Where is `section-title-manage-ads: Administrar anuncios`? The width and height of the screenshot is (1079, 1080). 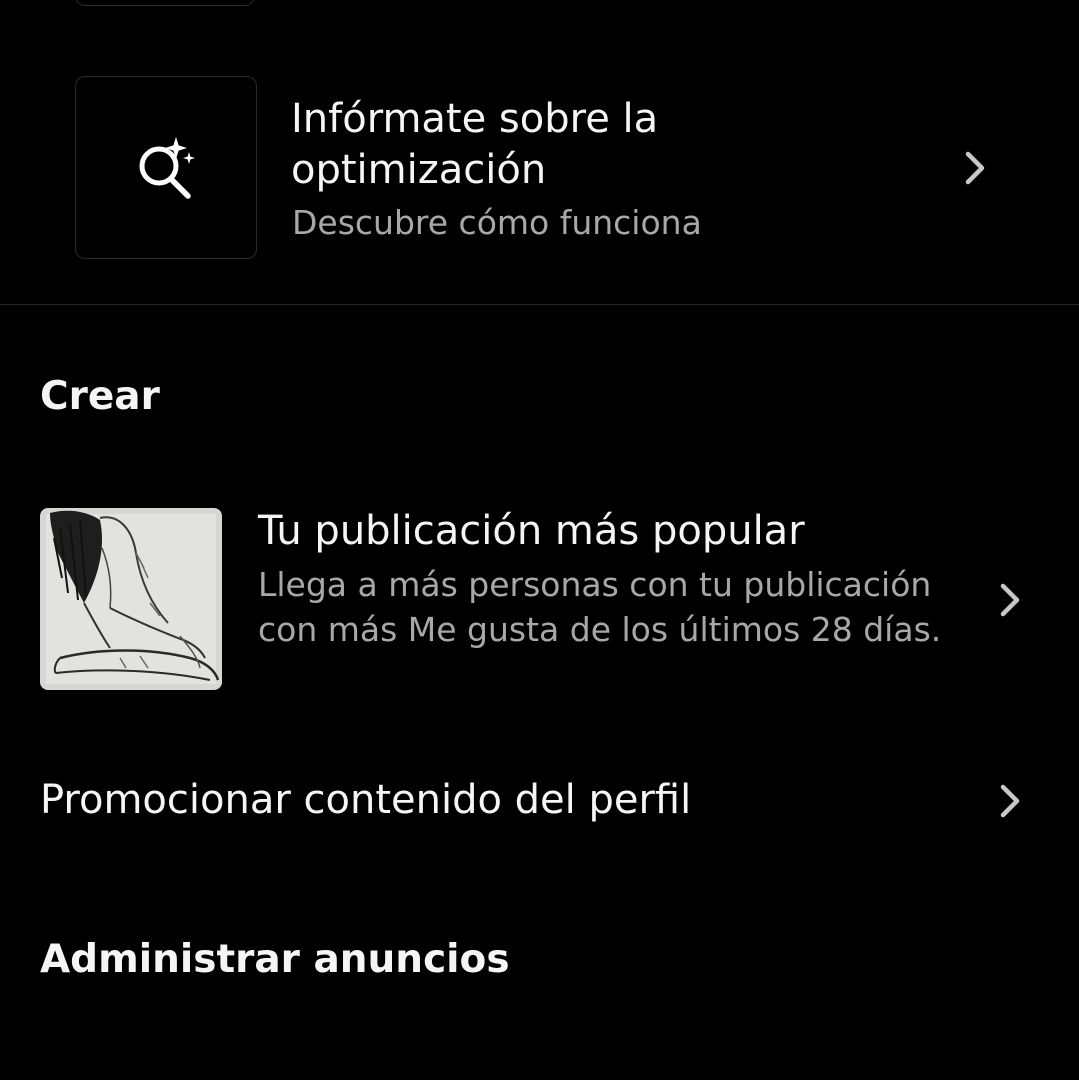 section-title-manage-ads: Administrar anuncios is located at coordinates (275, 959).